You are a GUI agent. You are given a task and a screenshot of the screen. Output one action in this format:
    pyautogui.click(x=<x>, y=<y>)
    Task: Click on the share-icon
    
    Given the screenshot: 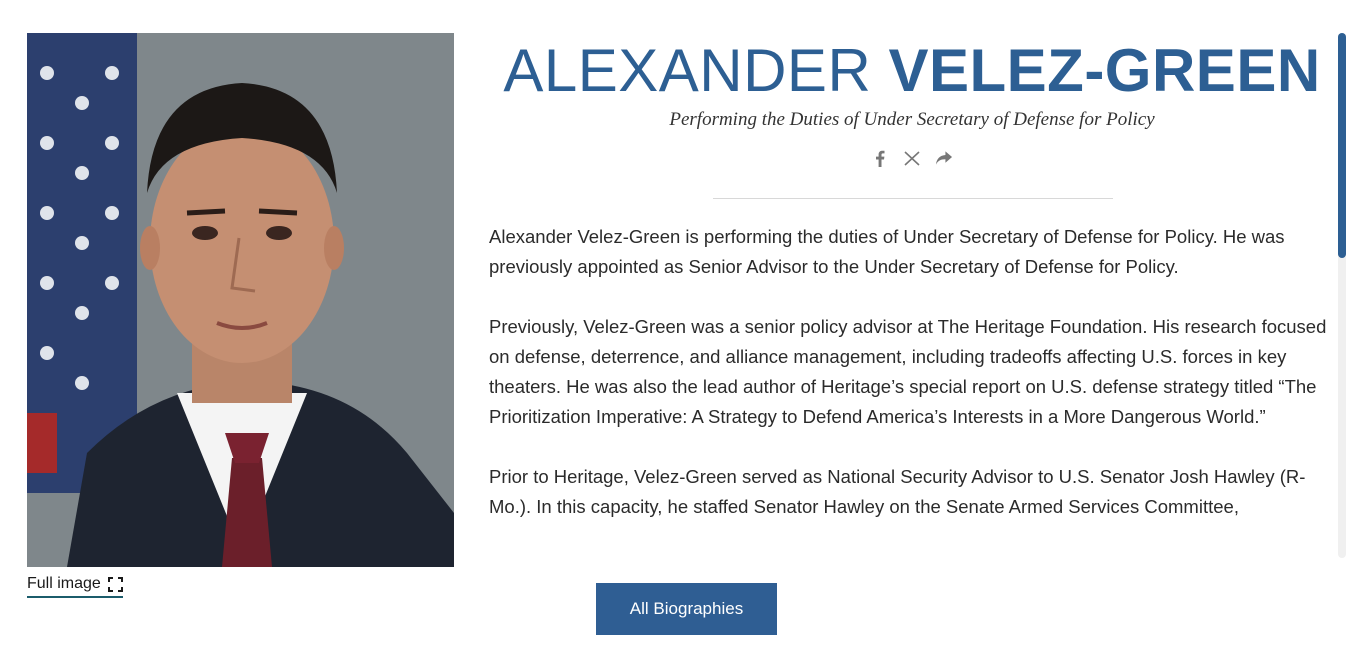 What is the action you would take?
    pyautogui.click(x=944, y=158)
    